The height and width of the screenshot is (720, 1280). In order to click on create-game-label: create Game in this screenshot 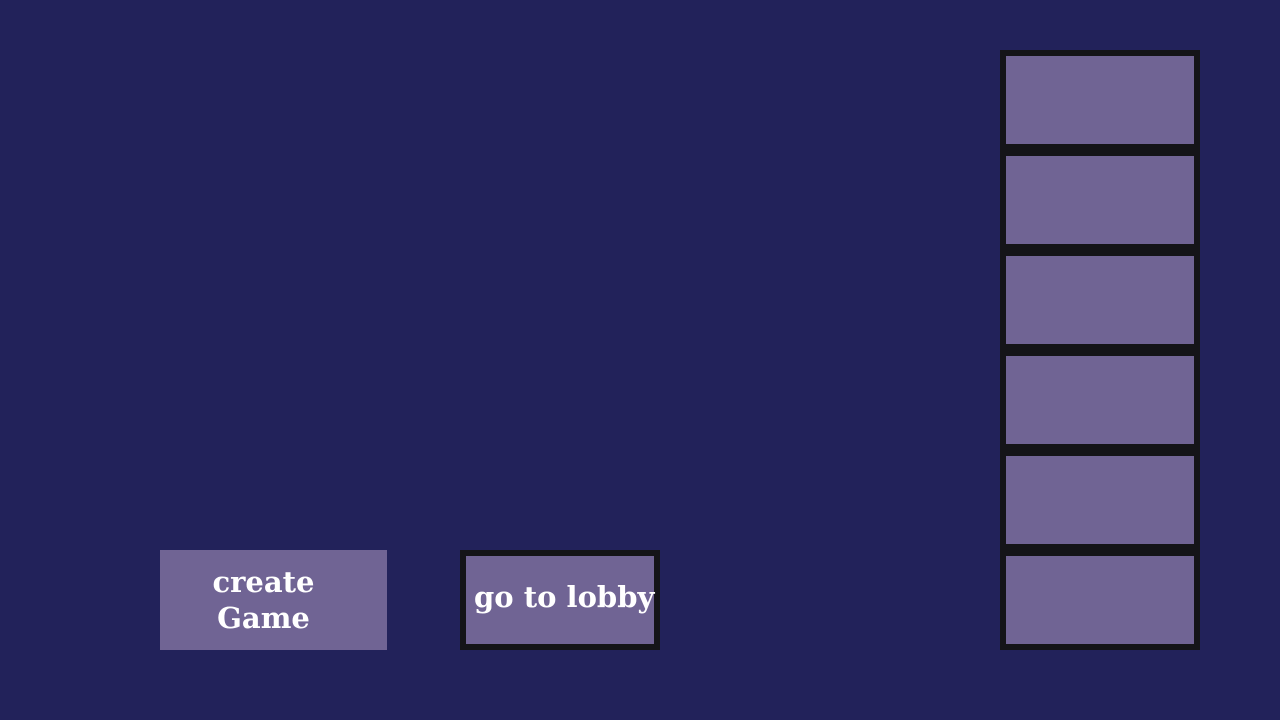, I will do `click(263, 600)`.